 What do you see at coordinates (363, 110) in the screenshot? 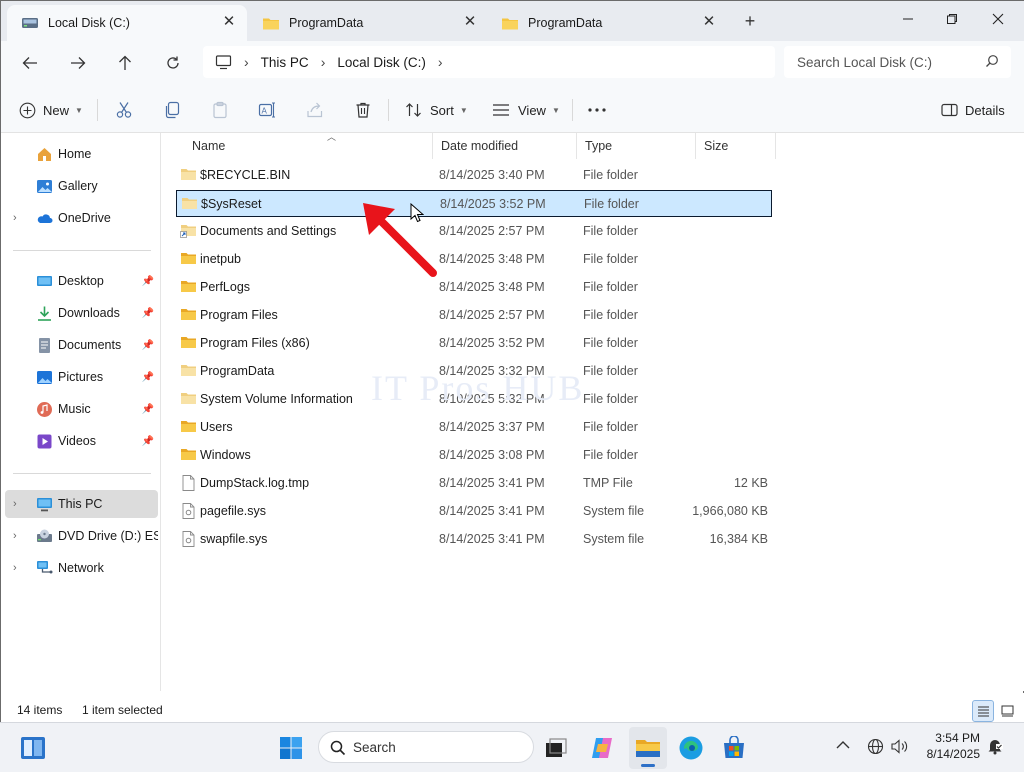
I see `delete-button` at bounding box center [363, 110].